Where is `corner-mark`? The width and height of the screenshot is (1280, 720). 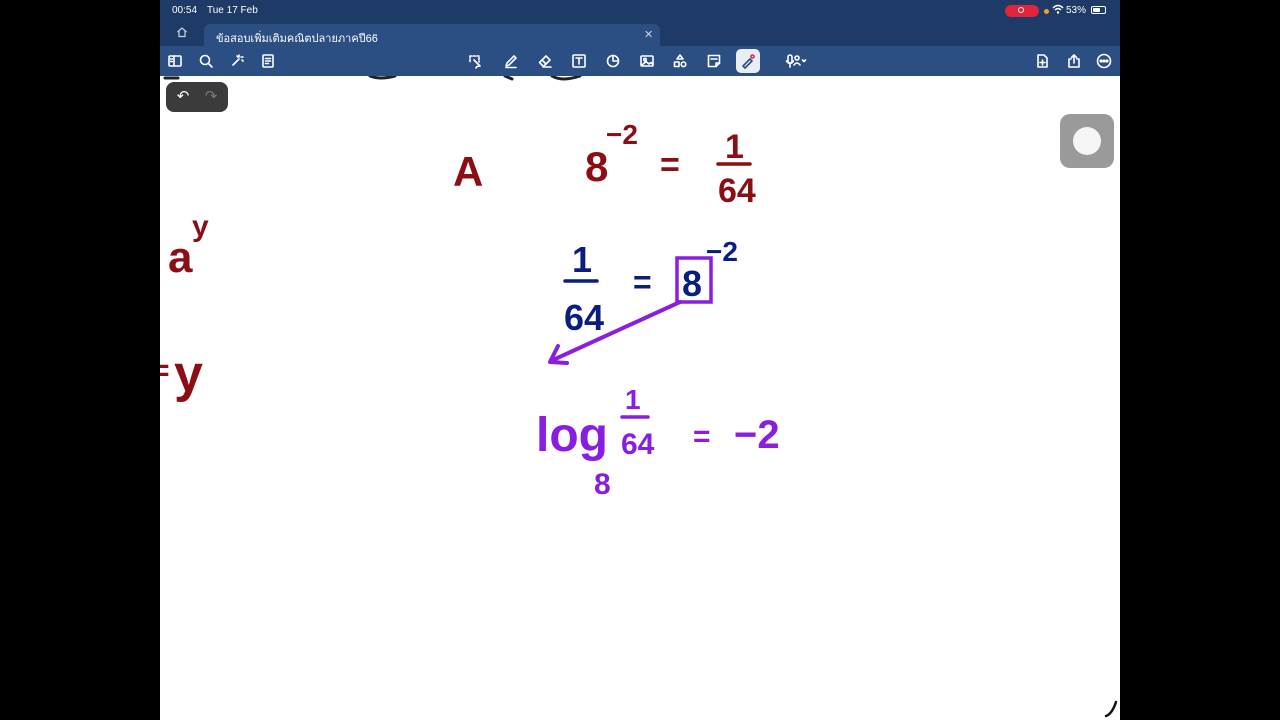
corner-mark is located at coordinates (1111, 709).